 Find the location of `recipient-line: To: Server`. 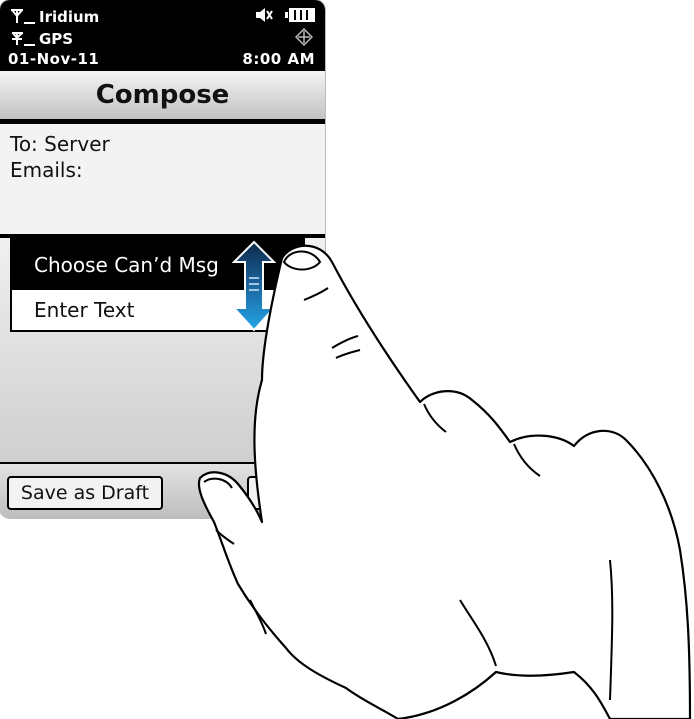

recipient-line: To: Server is located at coordinates (60, 144).